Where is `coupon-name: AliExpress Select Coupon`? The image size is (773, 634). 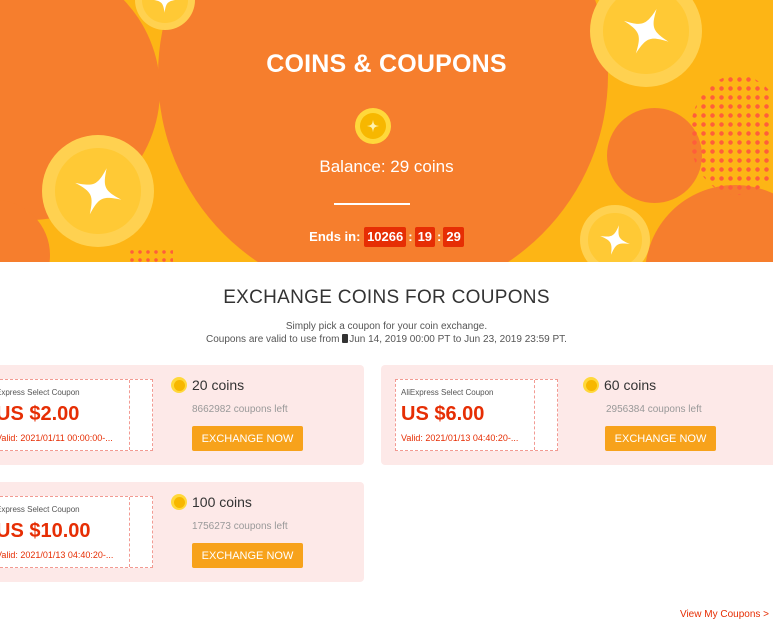 coupon-name: AliExpress Select Coupon is located at coordinates (447, 392).